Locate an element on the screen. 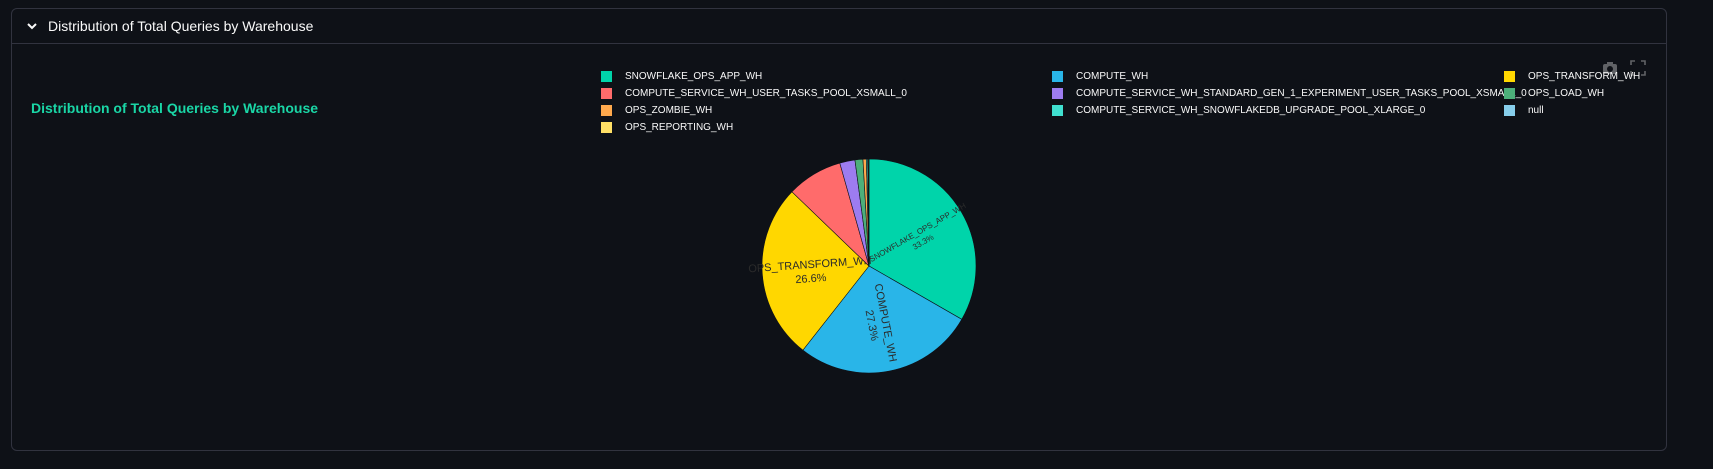 This screenshot has width=1713, height=469. slice-percent: 26.6% is located at coordinates (811, 279).